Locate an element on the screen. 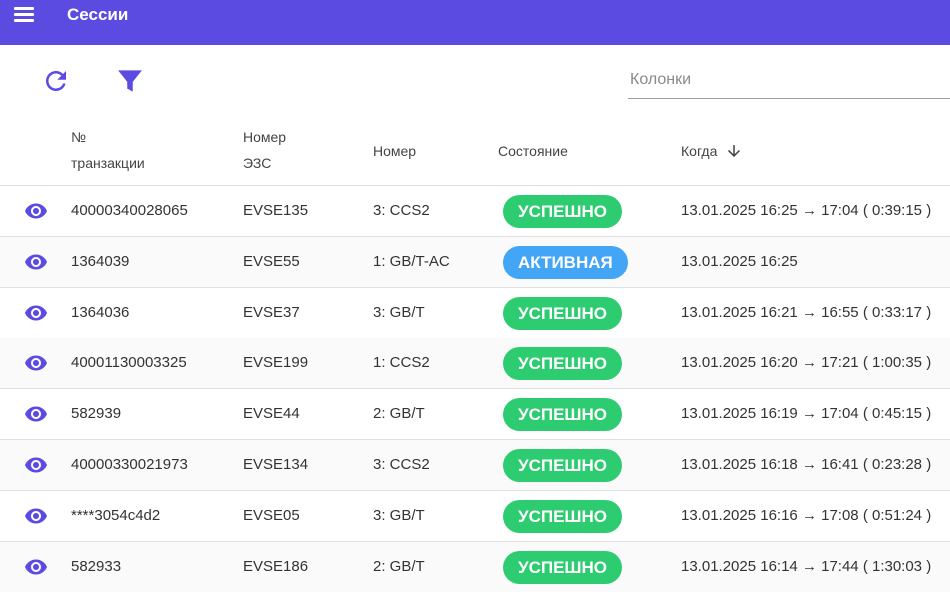 The image size is (950, 592). state-cell: АКТИВНАЯ is located at coordinates (565, 262).